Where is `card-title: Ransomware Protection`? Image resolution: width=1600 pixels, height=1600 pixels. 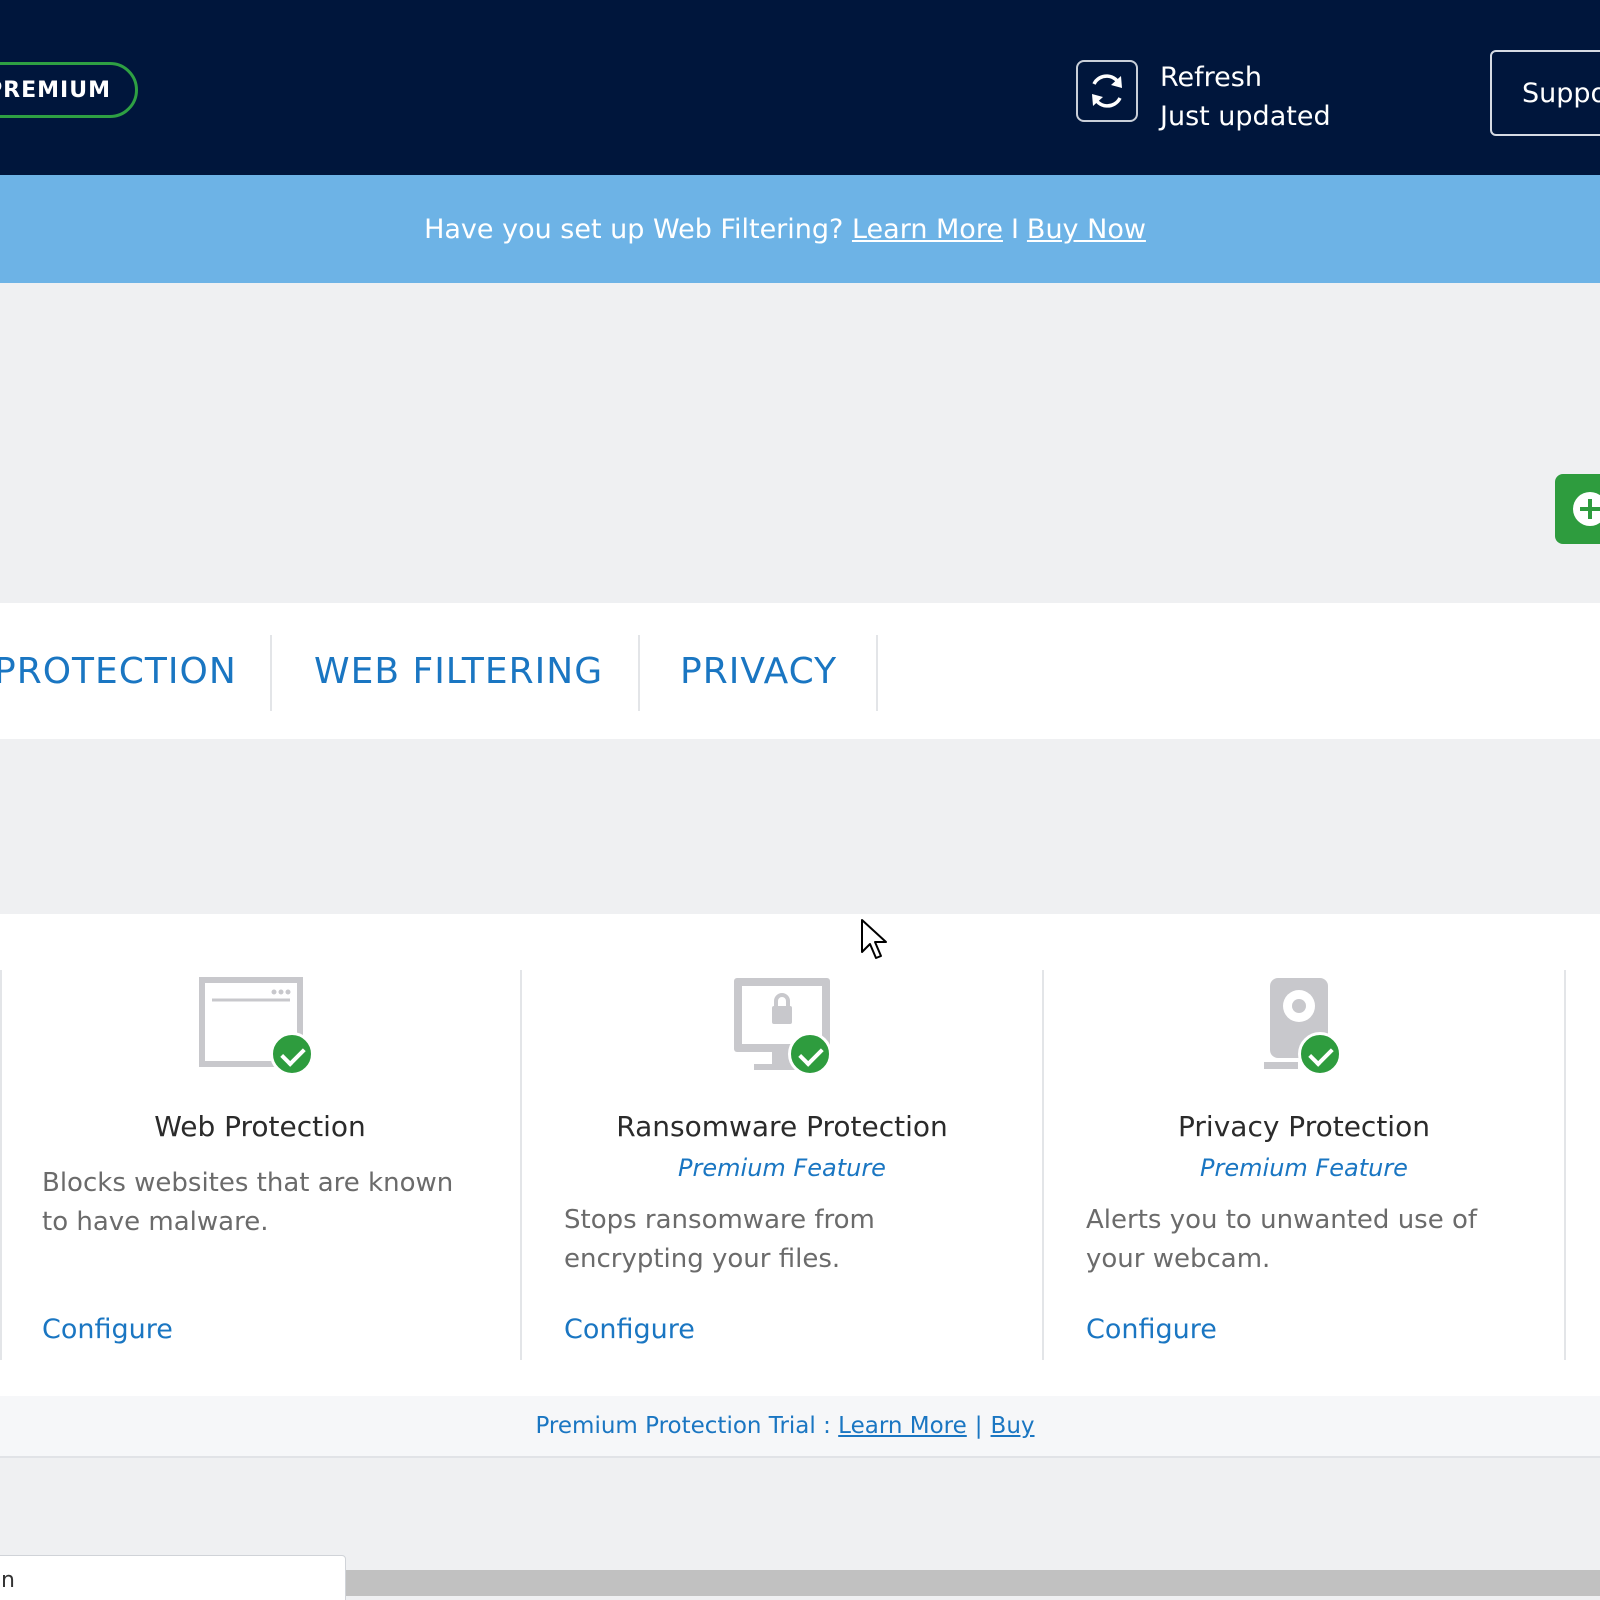
card-title: Ransomware Protection is located at coordinates (782, 1126).